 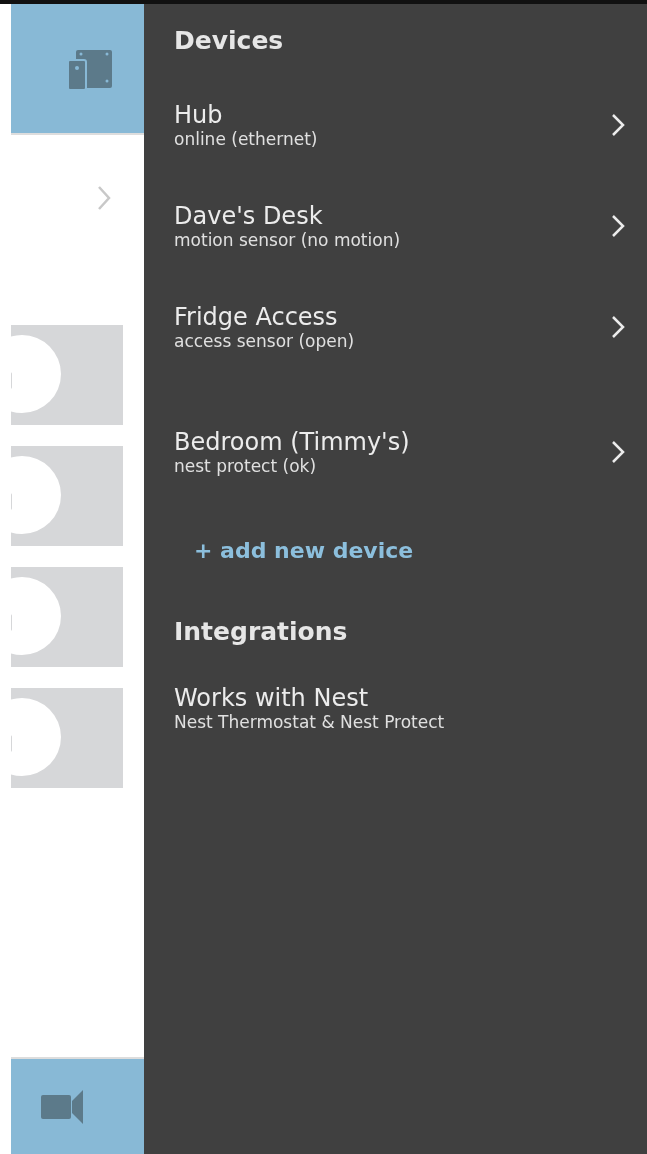 I want to click on device-row: Fridge Access access sensor (open), so click(x=401, y=340).